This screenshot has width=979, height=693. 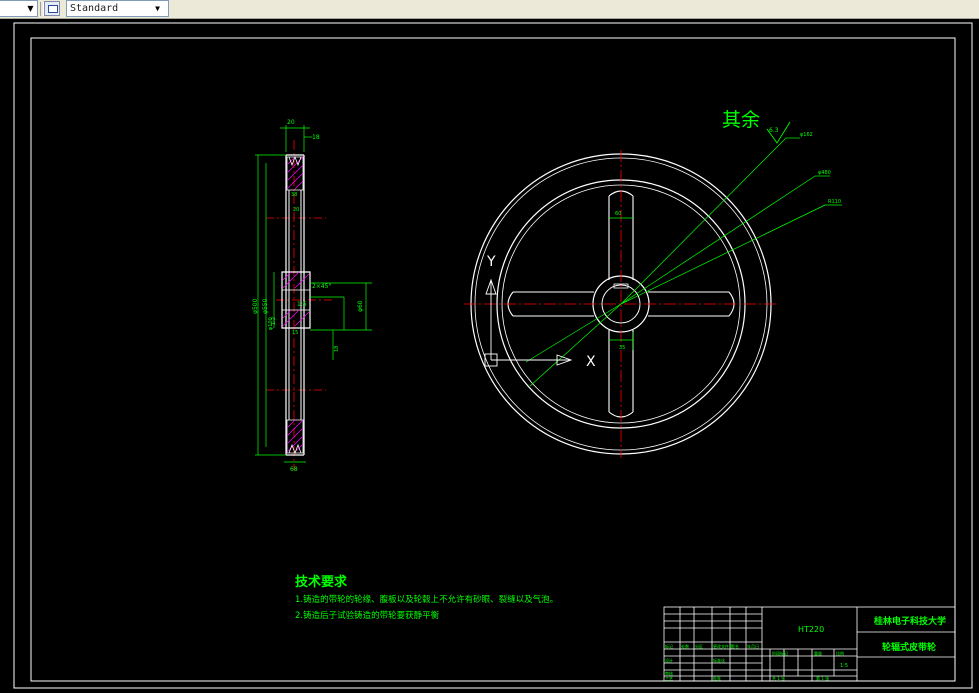 I want to click on tb-mark: 标记, so click(x=669, y=646).